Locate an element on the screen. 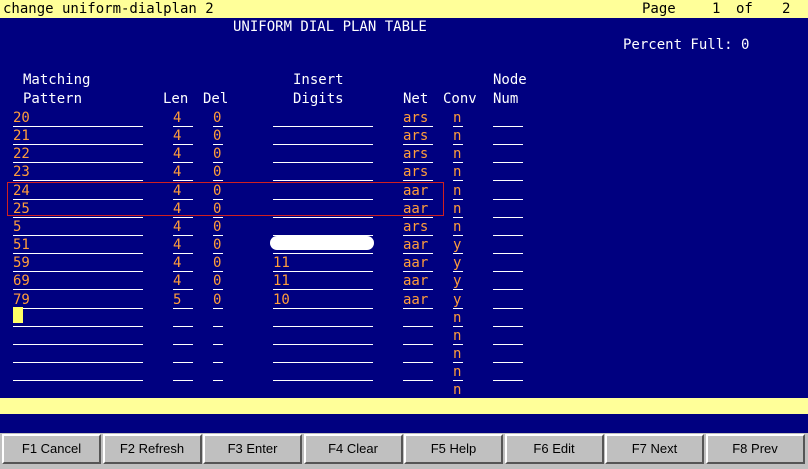 This screenshot has width=808, height=469. fkey-8-button: F8 Prev is located at coordinates (755, 449).